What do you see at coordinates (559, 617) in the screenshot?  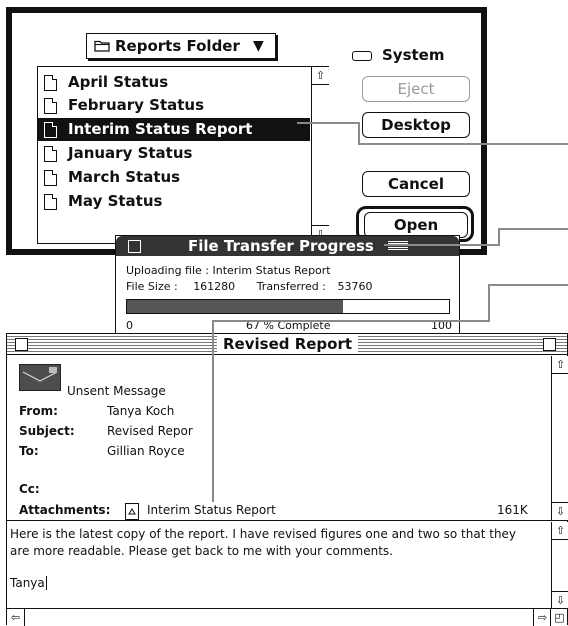 I see `size-box-icon: ◰` at bounding box center [559, 617].